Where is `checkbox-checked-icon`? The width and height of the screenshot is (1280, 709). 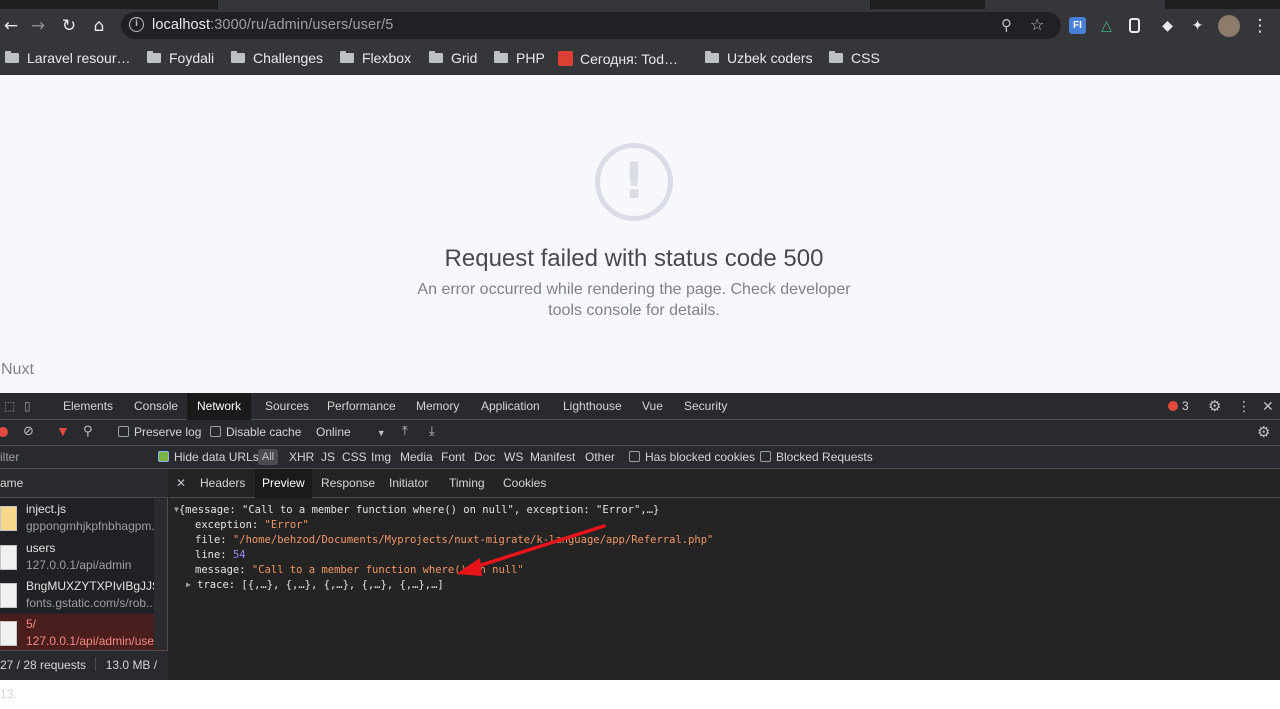
checkbox-checked-icon is located at coordinates (163, 456).